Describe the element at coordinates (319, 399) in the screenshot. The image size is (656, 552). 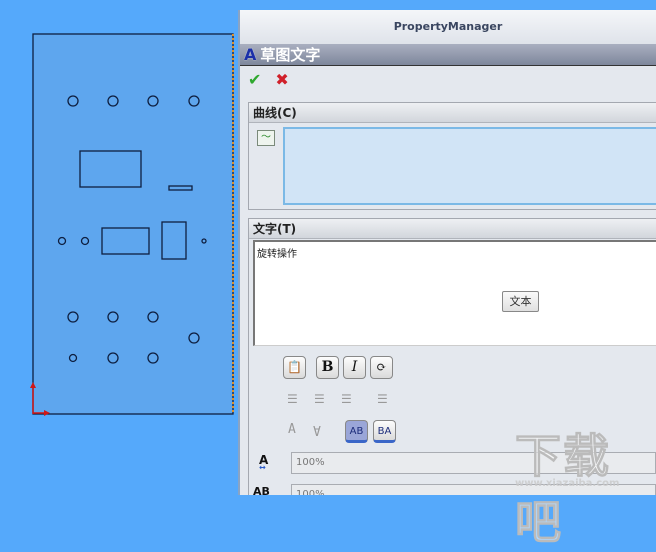
I see `align-center-icon: ☰` at that location.